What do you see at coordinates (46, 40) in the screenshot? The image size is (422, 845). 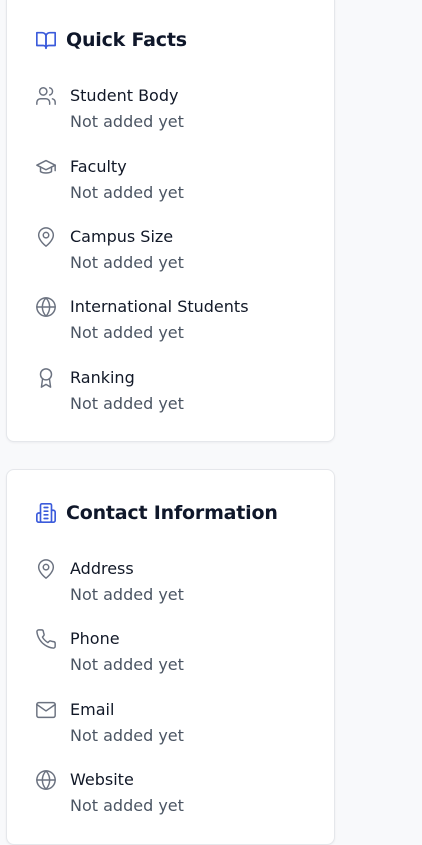 I see `book-open-icon` at bounding box center [46, 40].